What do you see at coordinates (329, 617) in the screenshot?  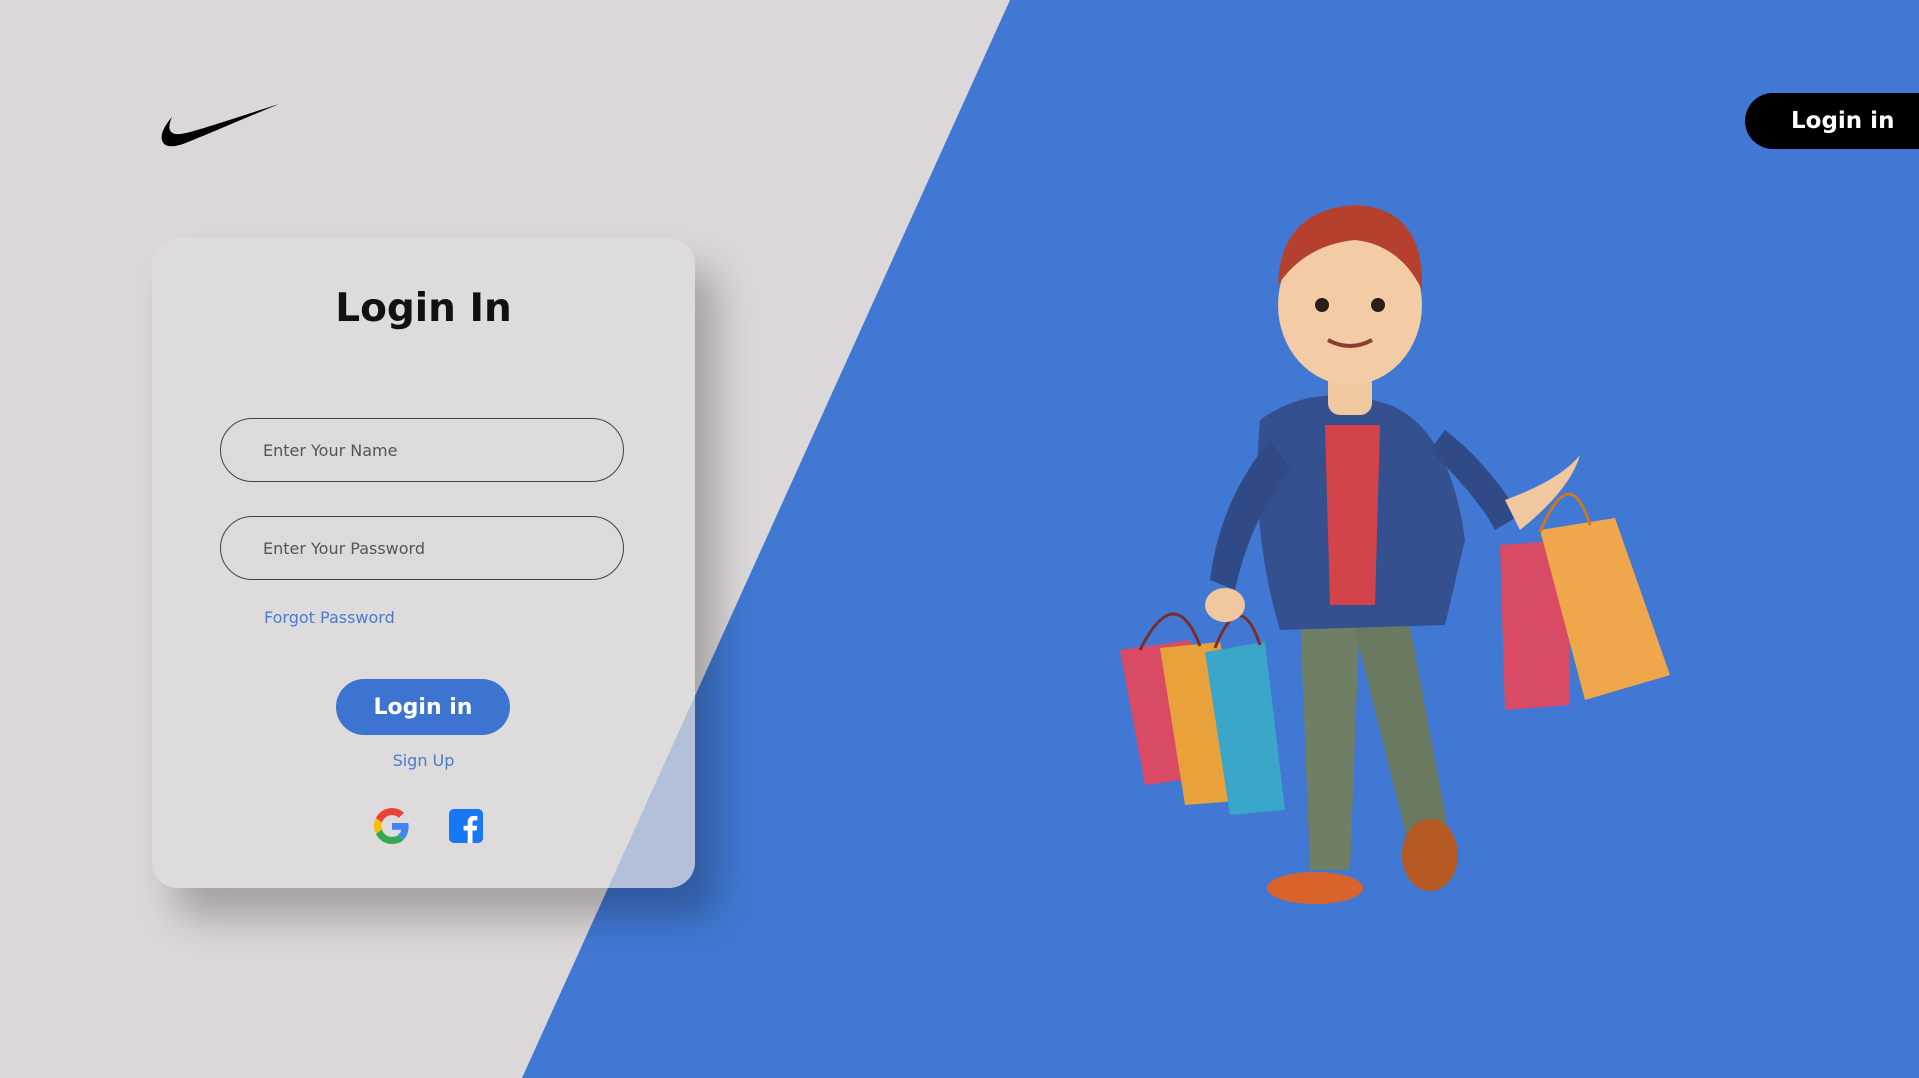 I see `forgot-password-link: Forgot Password` at bounding box center [329, 617].